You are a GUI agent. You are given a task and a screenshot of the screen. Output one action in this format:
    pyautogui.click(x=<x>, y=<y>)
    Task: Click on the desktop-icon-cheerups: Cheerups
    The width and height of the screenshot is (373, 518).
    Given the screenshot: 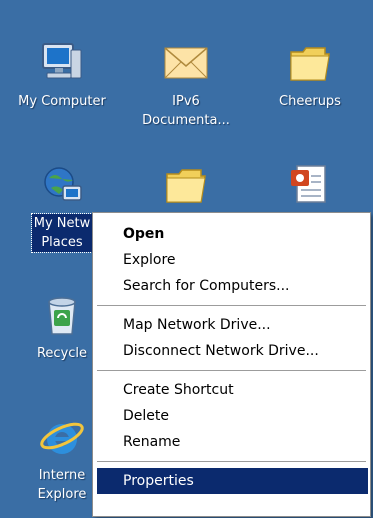 What is the action you would take?
    pyautogui.click(x=310, y=85)
    